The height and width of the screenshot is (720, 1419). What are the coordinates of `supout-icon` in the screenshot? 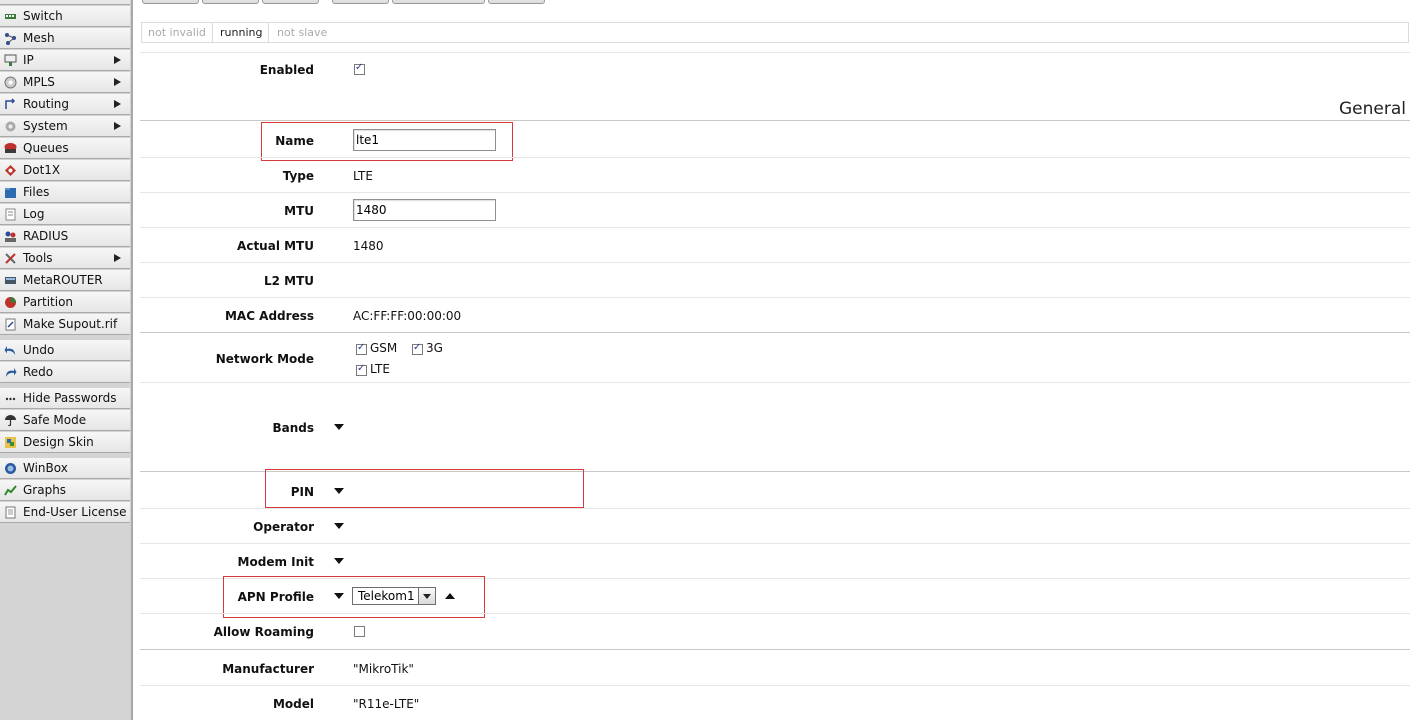 It's located at (10, 324).